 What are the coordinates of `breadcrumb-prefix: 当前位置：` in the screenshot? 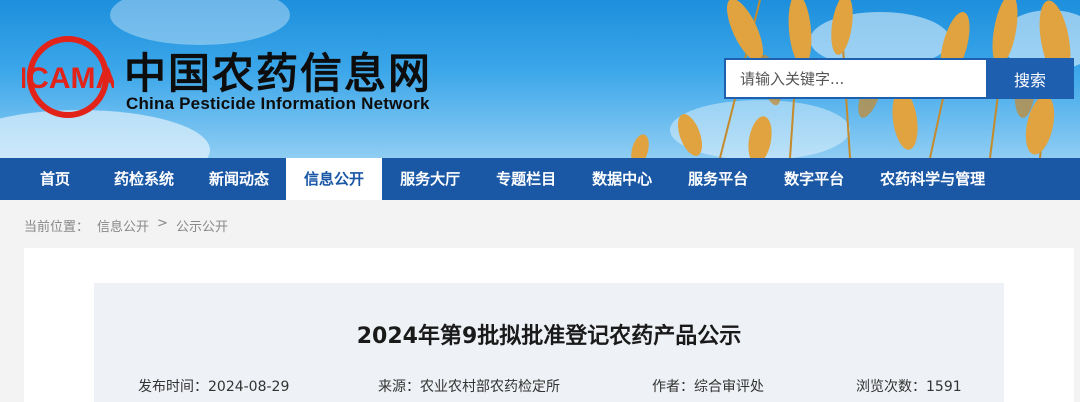 It's located at (57, 227).